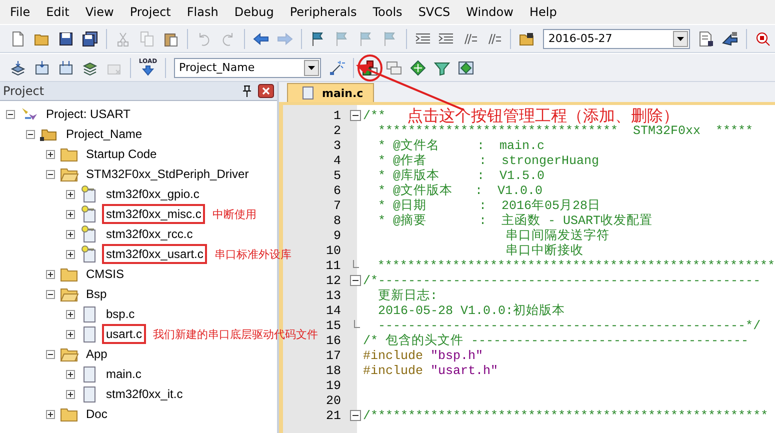 The height and width of the screenshot is (433, 775). Describe the element at coordinates (88, 114) in the screenshot. I see `tree-item: Project: USART` at that location.